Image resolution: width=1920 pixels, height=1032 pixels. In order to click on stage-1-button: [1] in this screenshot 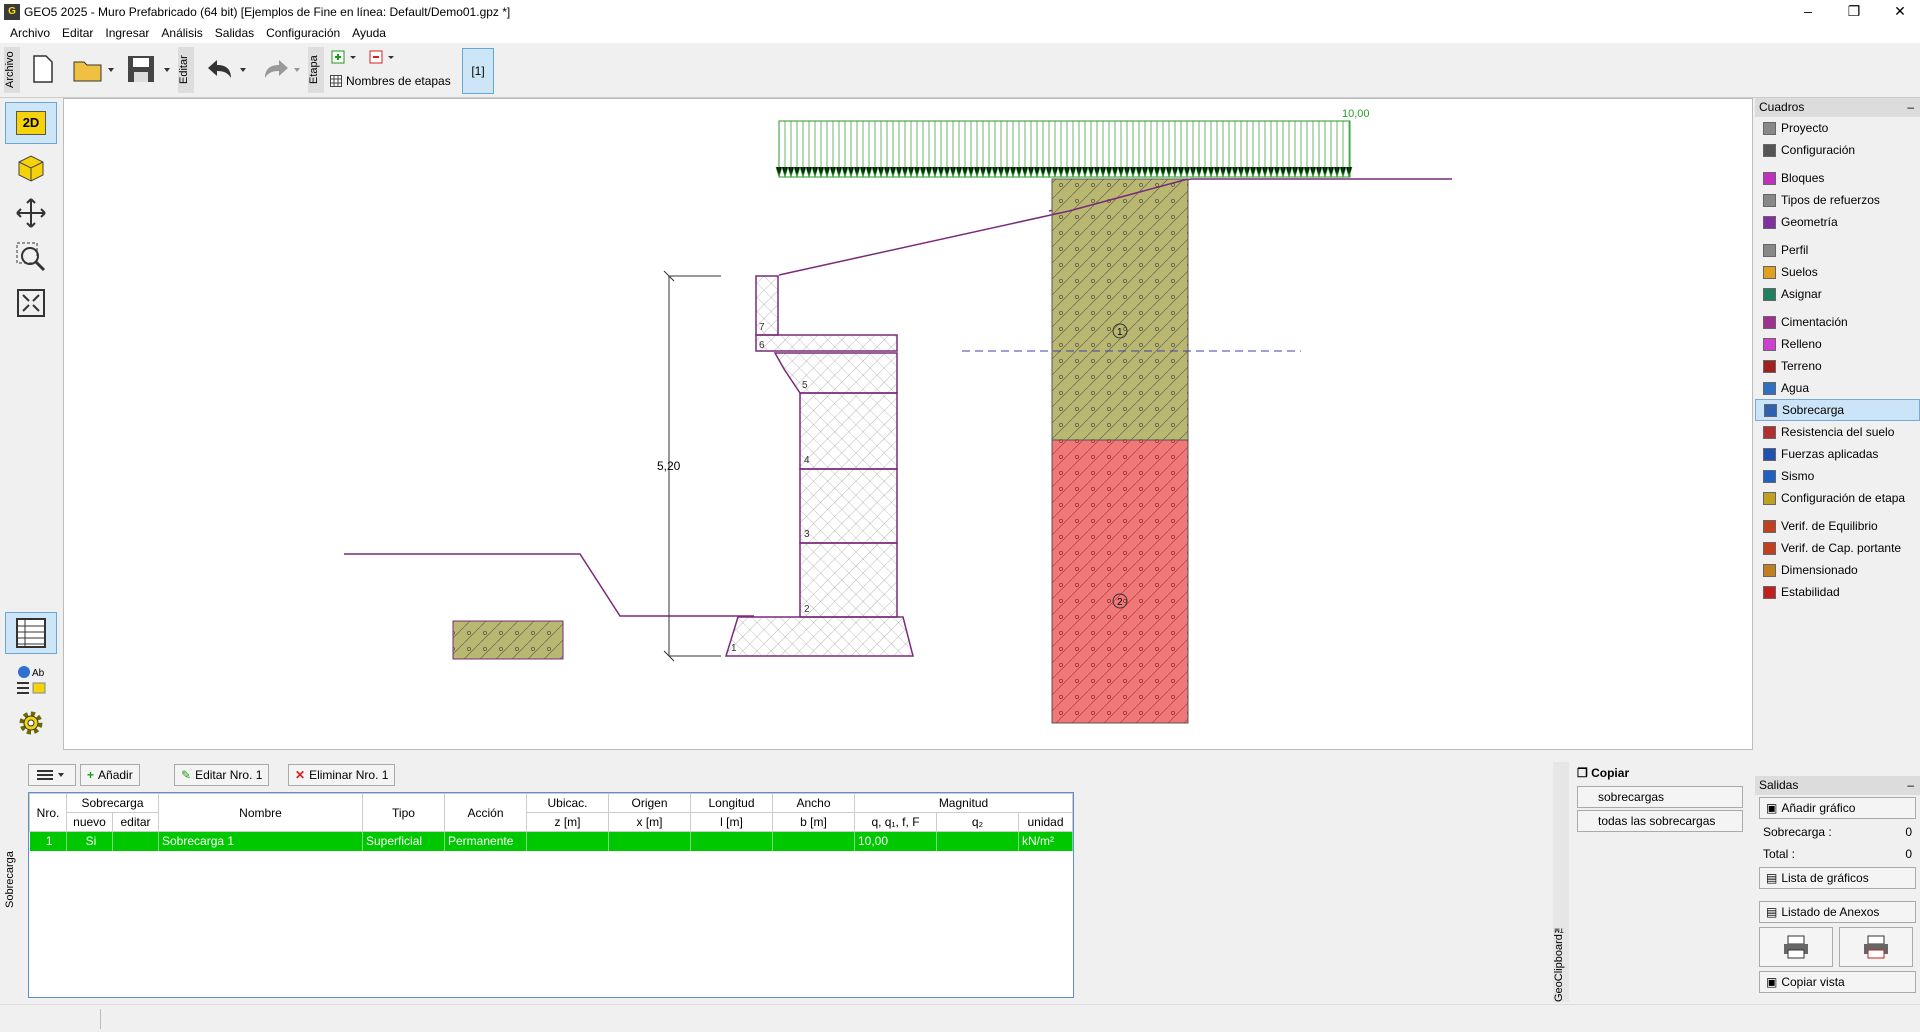, I will do `click(478, 71)`.